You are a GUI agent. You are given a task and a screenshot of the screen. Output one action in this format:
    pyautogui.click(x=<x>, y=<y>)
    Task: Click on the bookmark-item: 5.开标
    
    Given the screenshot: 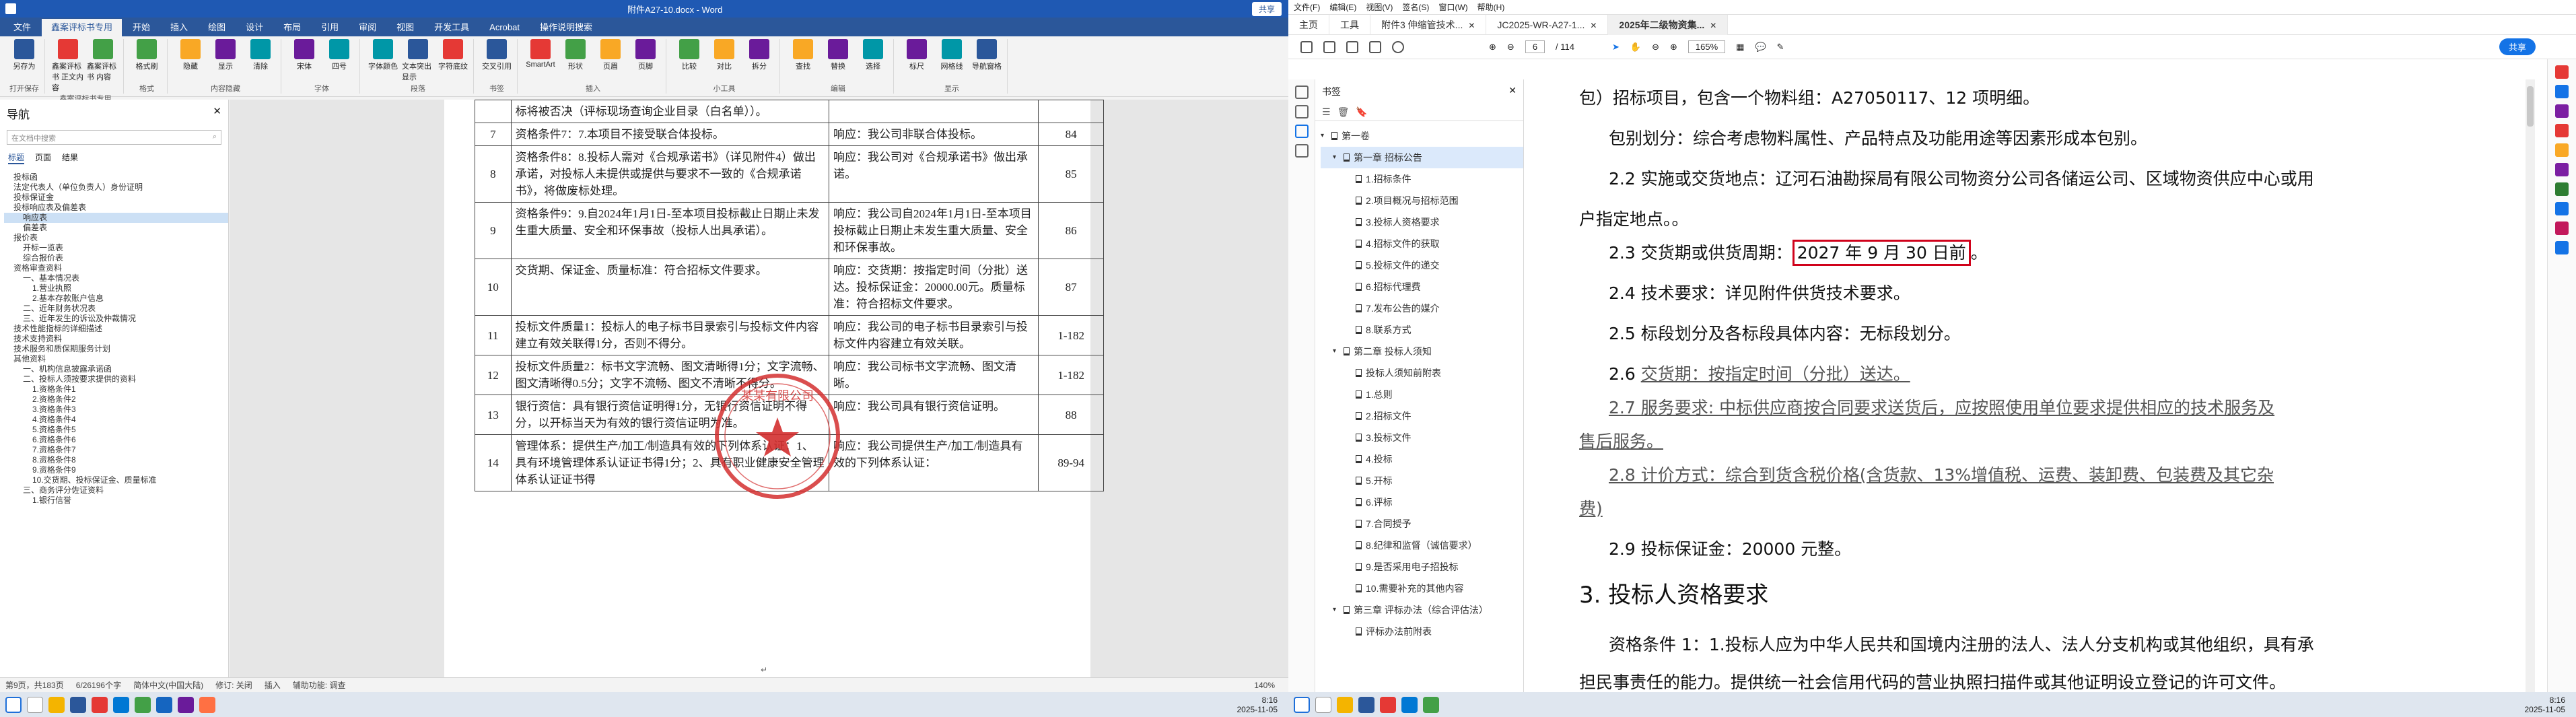 What is the action you would take?
    pyautogui.click(x=1422, y=480)
    